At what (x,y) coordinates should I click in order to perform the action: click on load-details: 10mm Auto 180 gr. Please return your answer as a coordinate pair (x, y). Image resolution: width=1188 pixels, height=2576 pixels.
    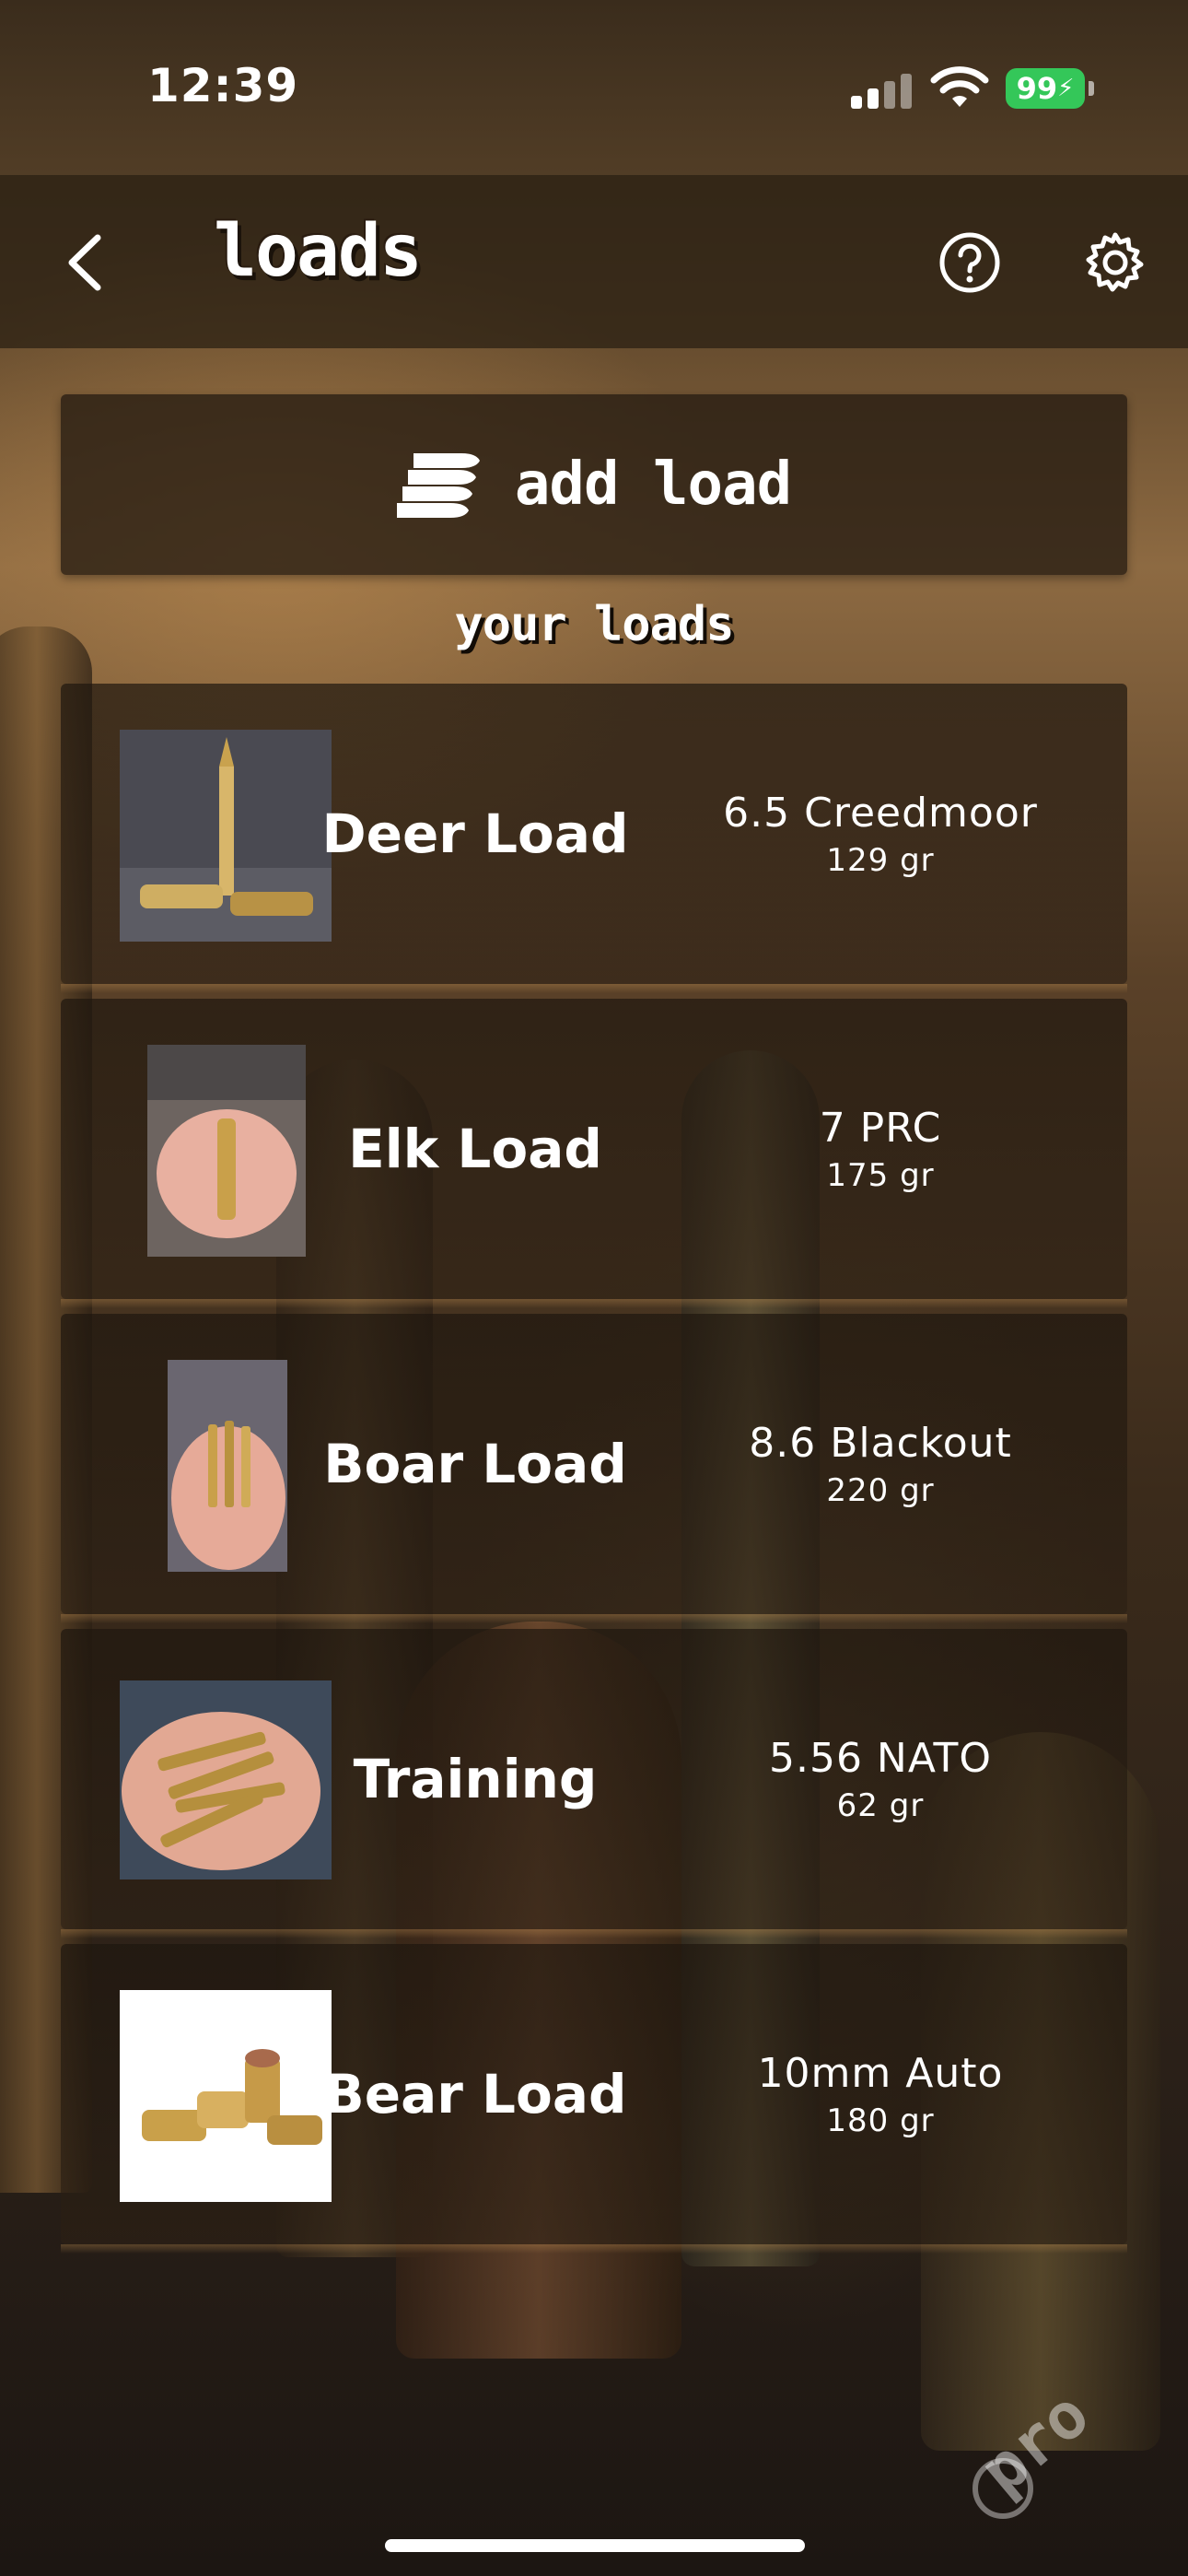
    Looking at the image, I should click on (880, 2094).